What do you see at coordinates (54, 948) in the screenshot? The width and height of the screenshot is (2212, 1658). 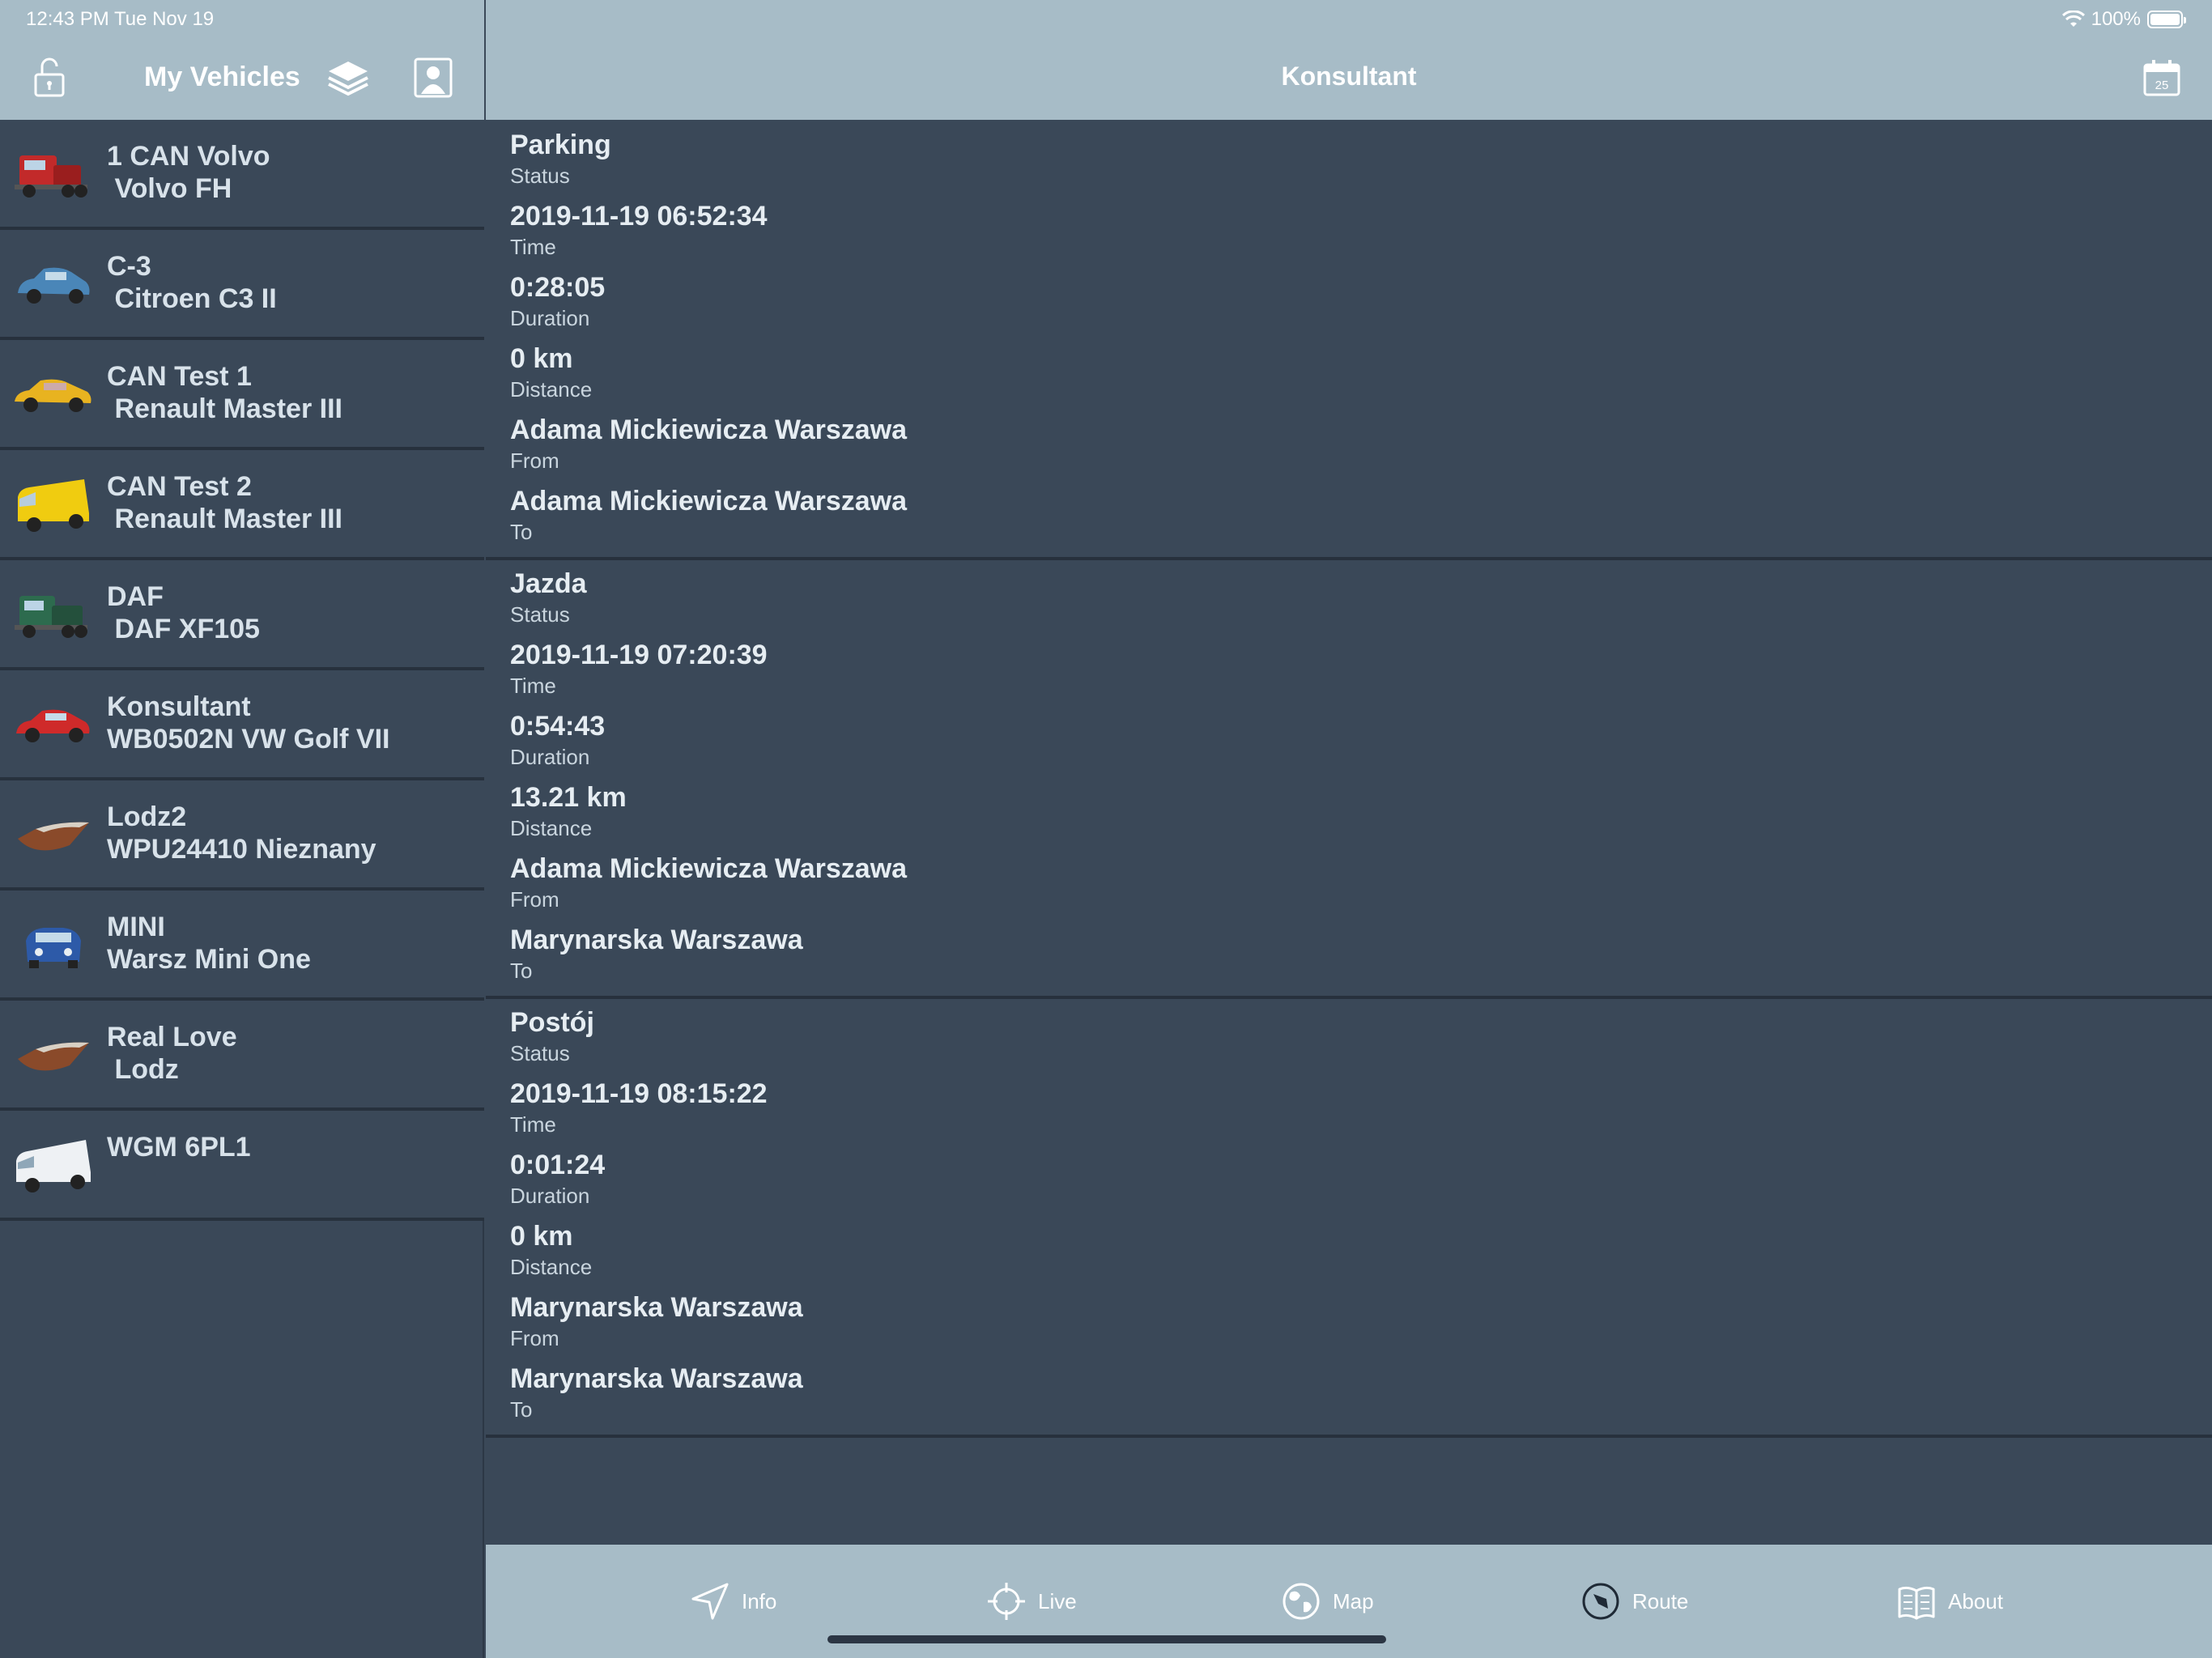 I see `mini-car-icon` at bounding box center [54, 948].